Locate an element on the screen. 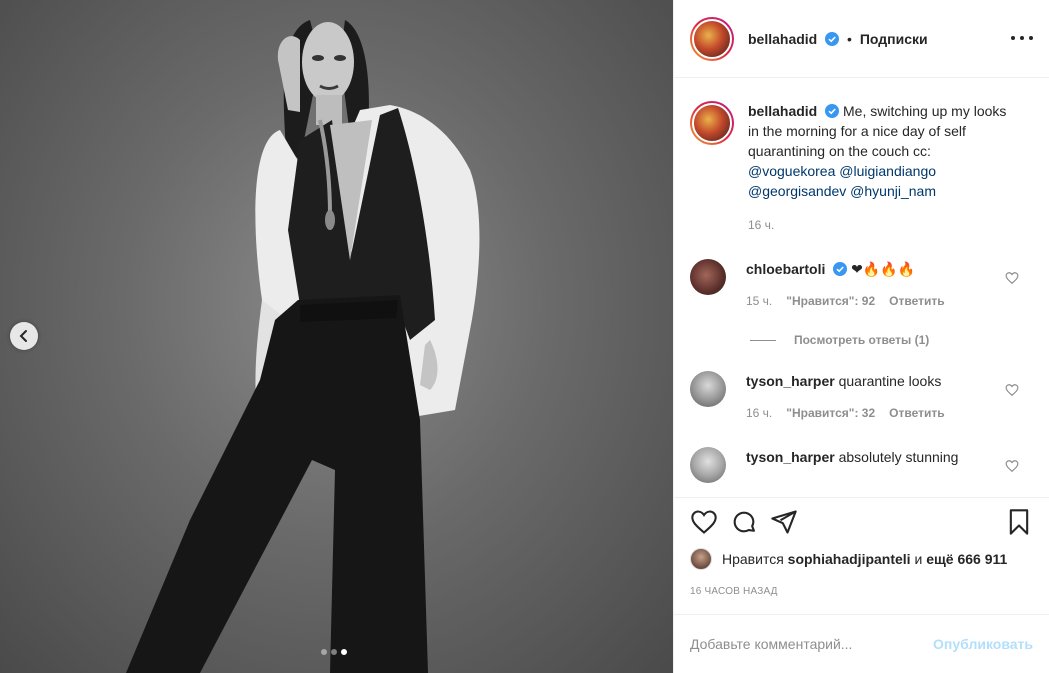  post-timestamp: 16 ЧАСОВ НАЗАД is located at coordinates (734, 591).